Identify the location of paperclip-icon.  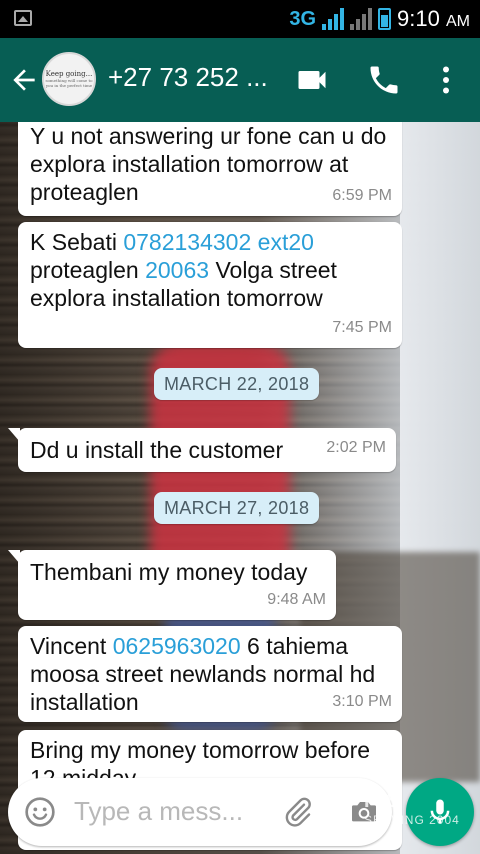
(298, 812).